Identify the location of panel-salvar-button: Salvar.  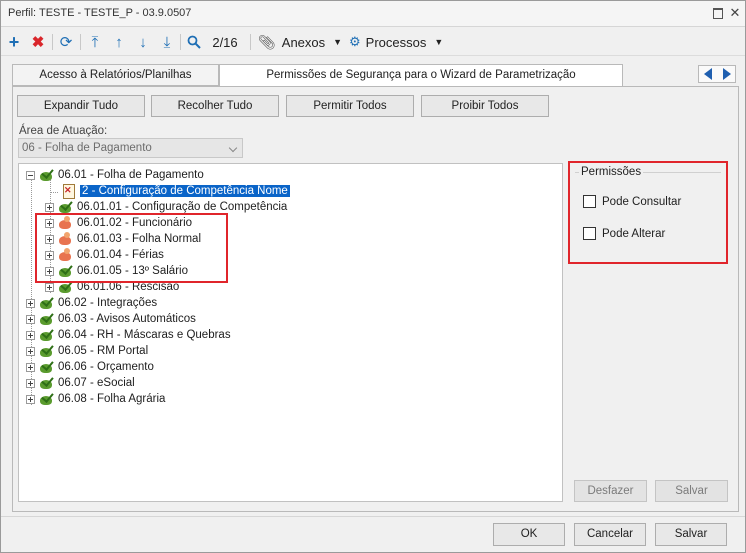
(691, 491).